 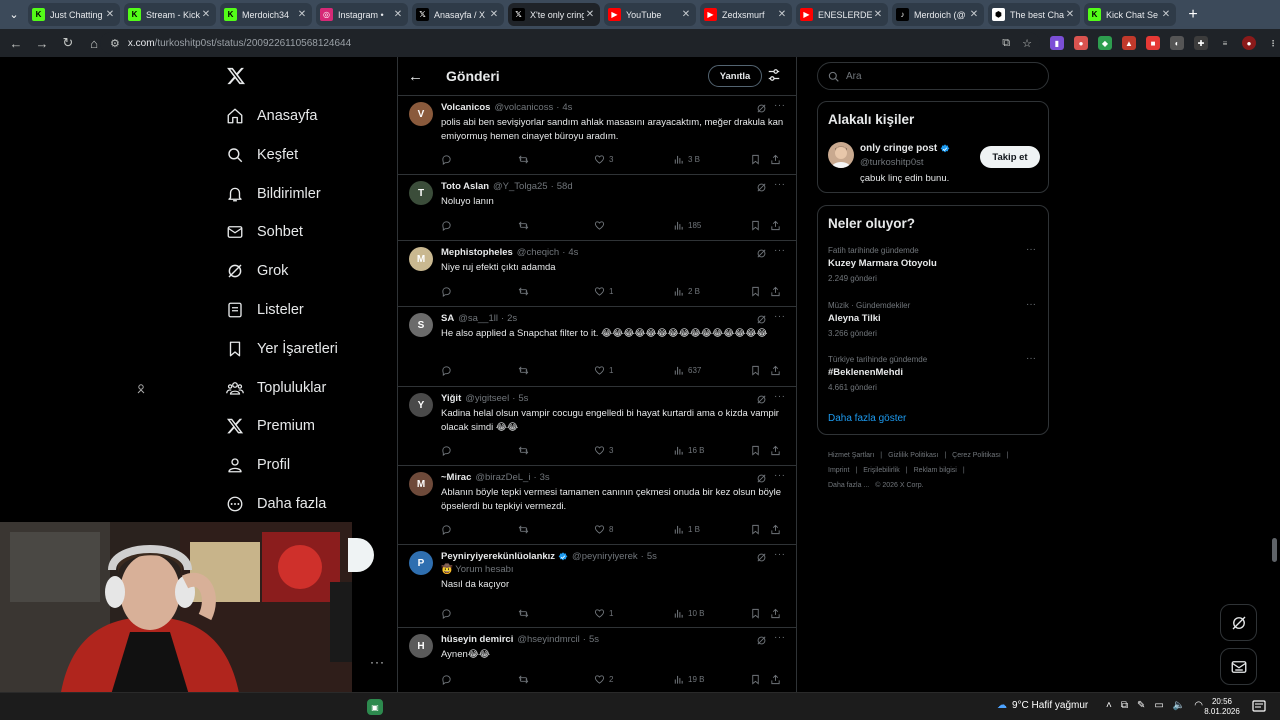 What do you see at coordinates (361, 555) in the screenshot?
I see `post-button` at bounding box center [361, 555].